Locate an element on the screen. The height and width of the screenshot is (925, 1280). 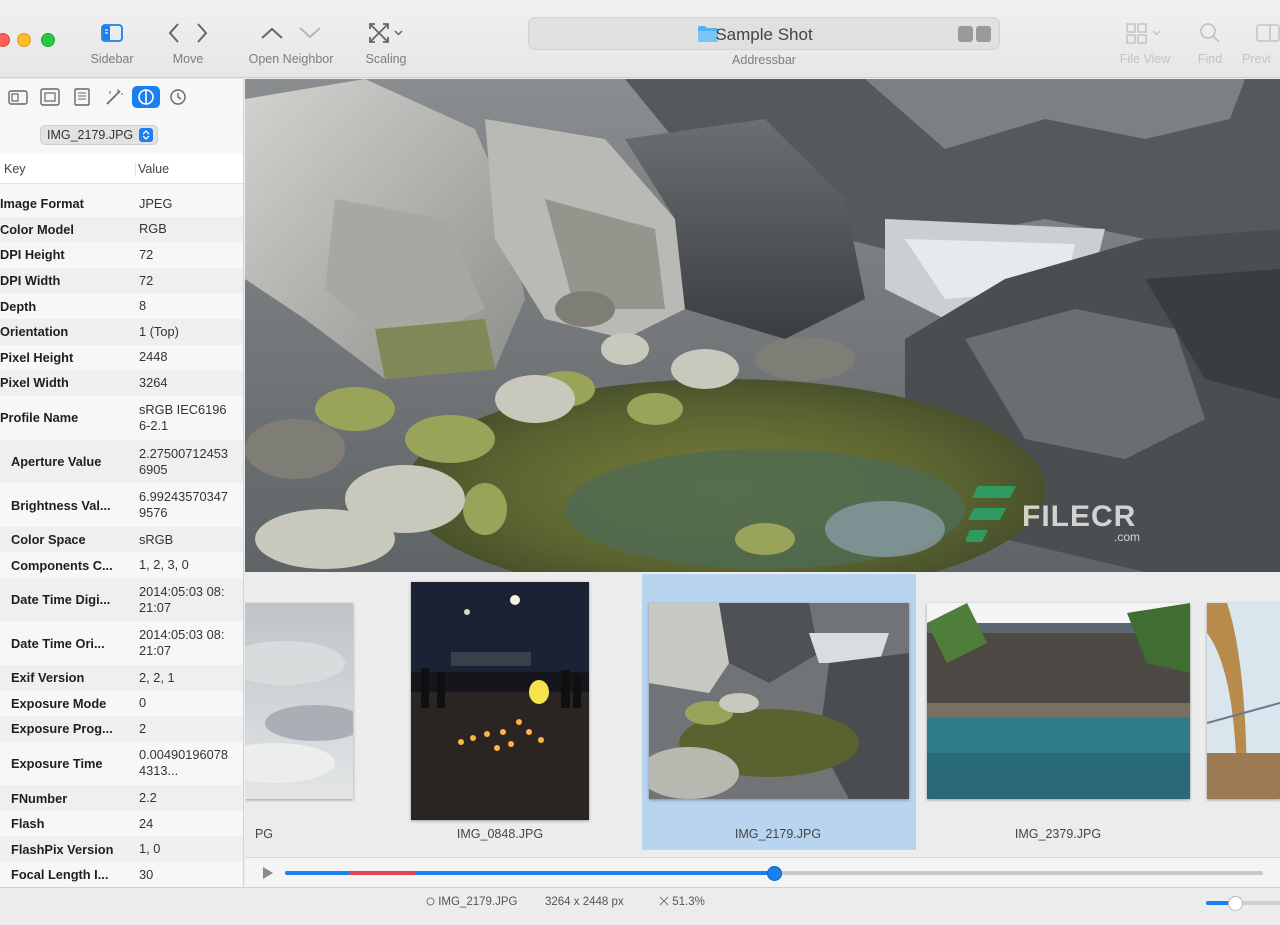
chevron-right-icon is located at coordinates (202, 33).